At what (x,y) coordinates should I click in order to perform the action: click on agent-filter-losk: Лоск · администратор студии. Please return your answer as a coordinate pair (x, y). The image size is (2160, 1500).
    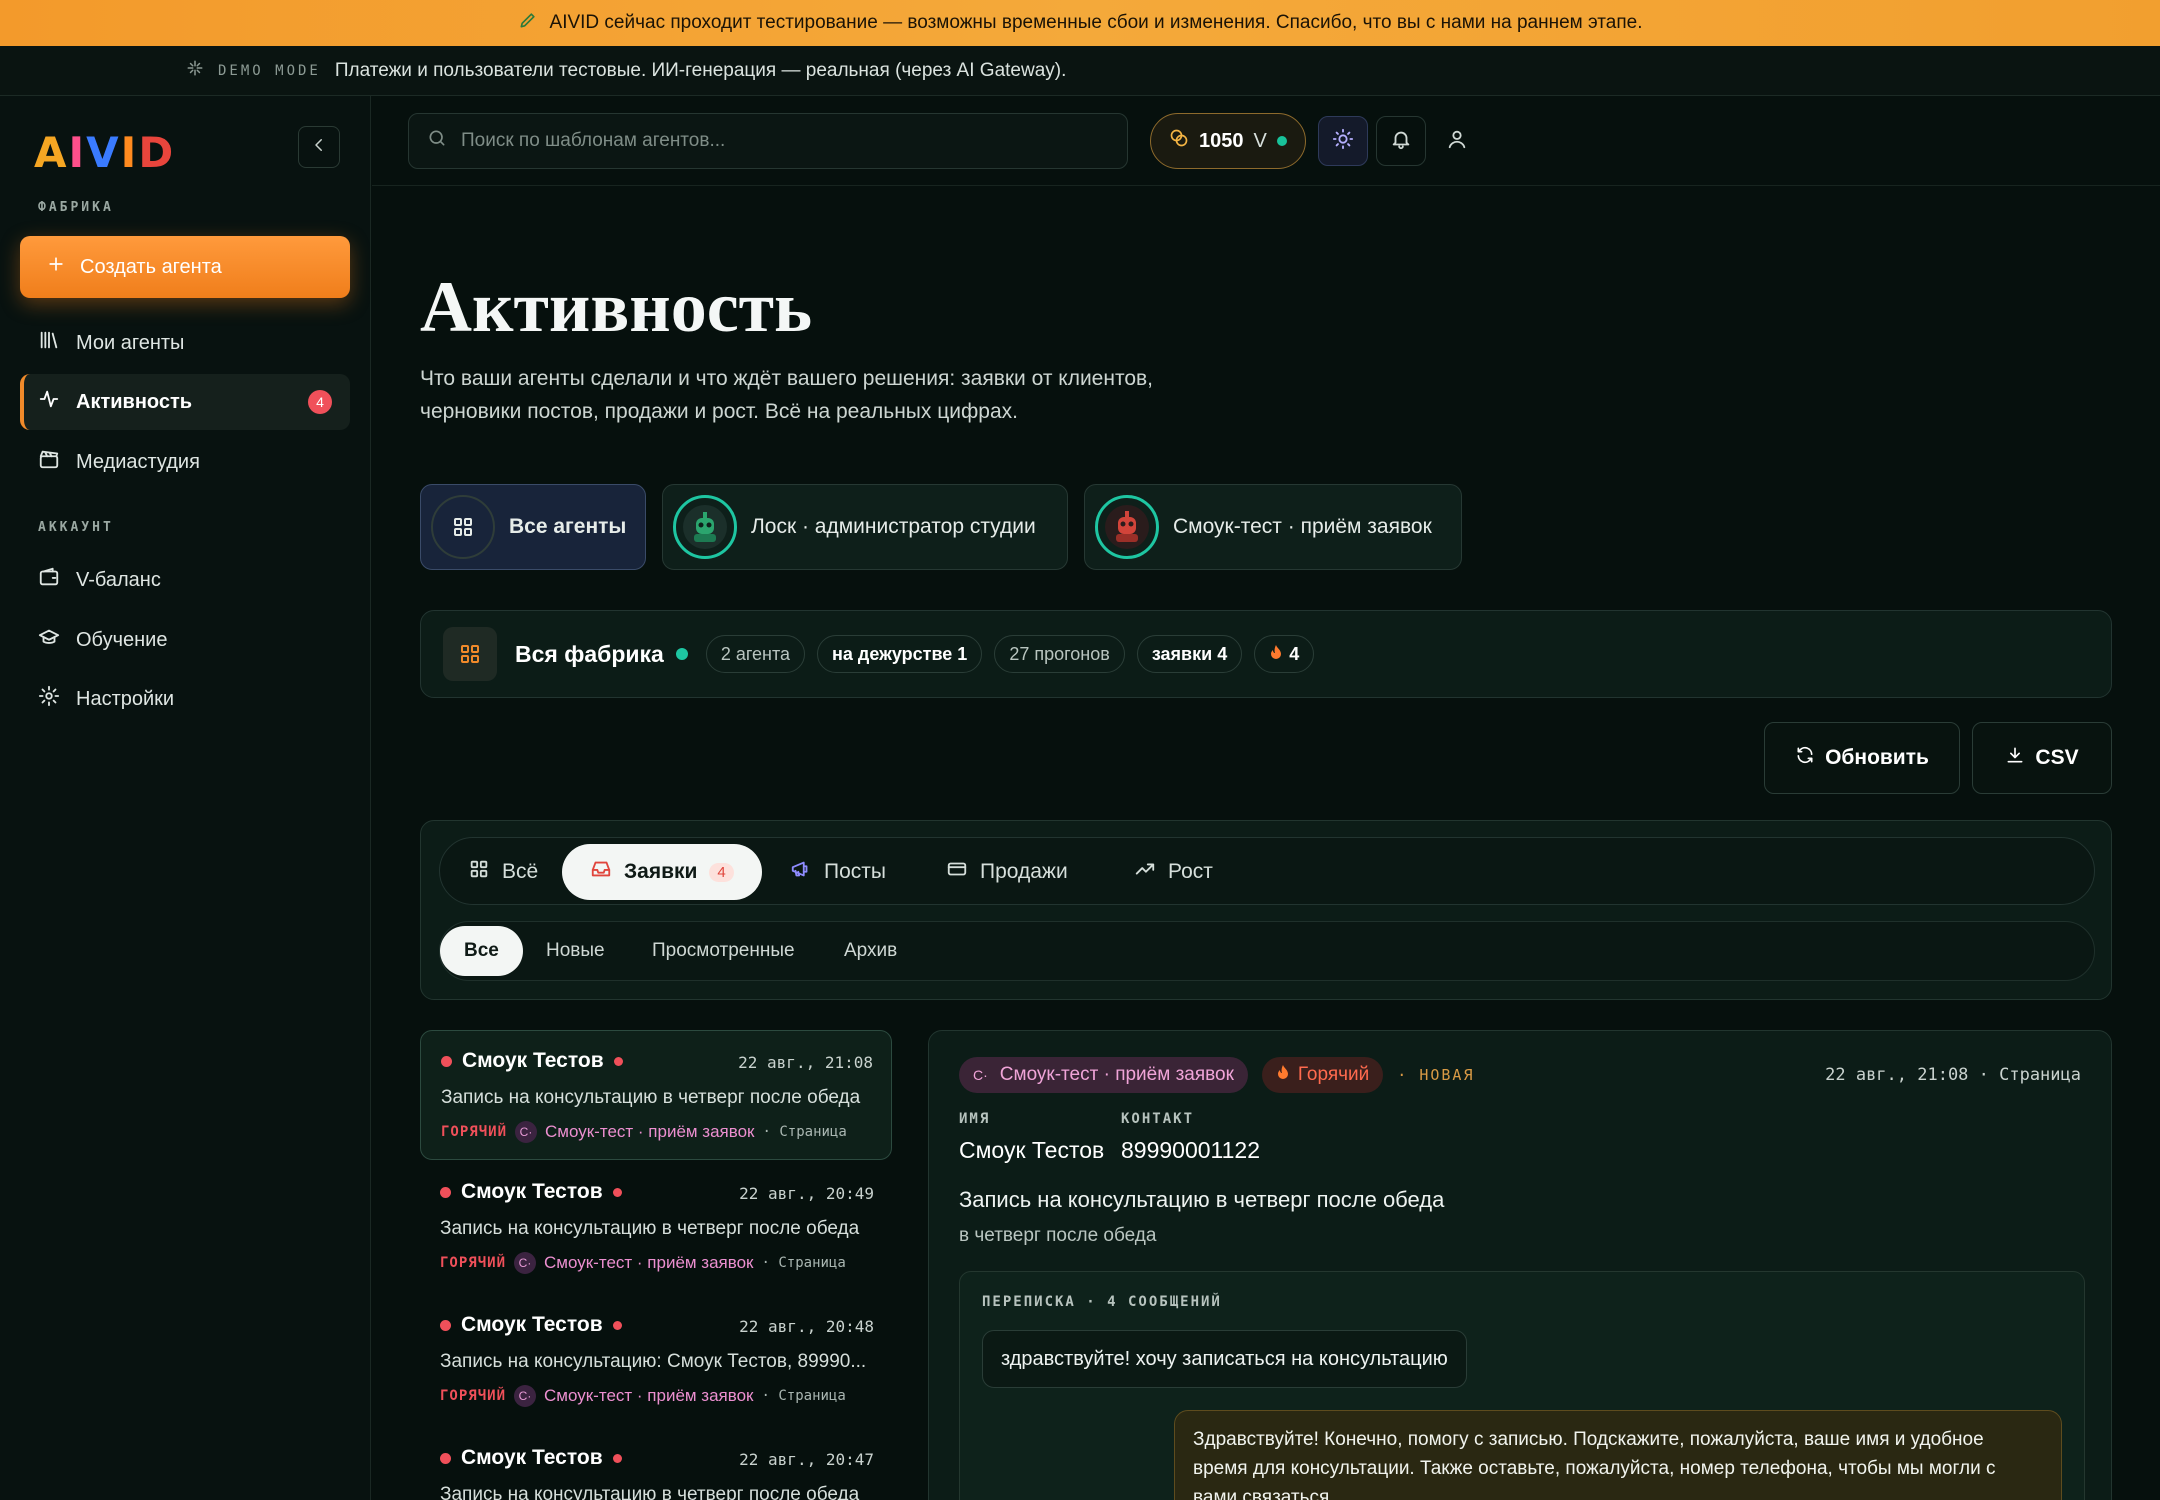
    Looking at the image, I should click on (865, 527).